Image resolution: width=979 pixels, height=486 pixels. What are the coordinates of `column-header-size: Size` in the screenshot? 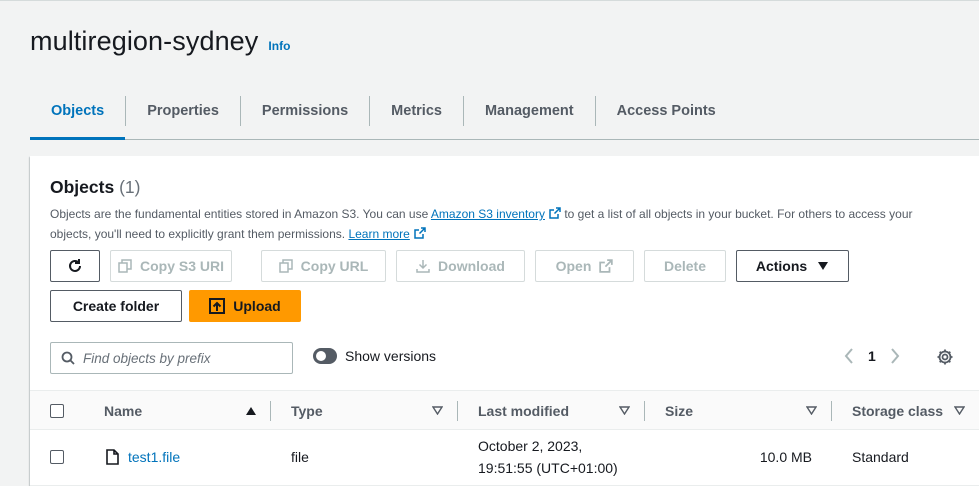 It's located at (679, 411).